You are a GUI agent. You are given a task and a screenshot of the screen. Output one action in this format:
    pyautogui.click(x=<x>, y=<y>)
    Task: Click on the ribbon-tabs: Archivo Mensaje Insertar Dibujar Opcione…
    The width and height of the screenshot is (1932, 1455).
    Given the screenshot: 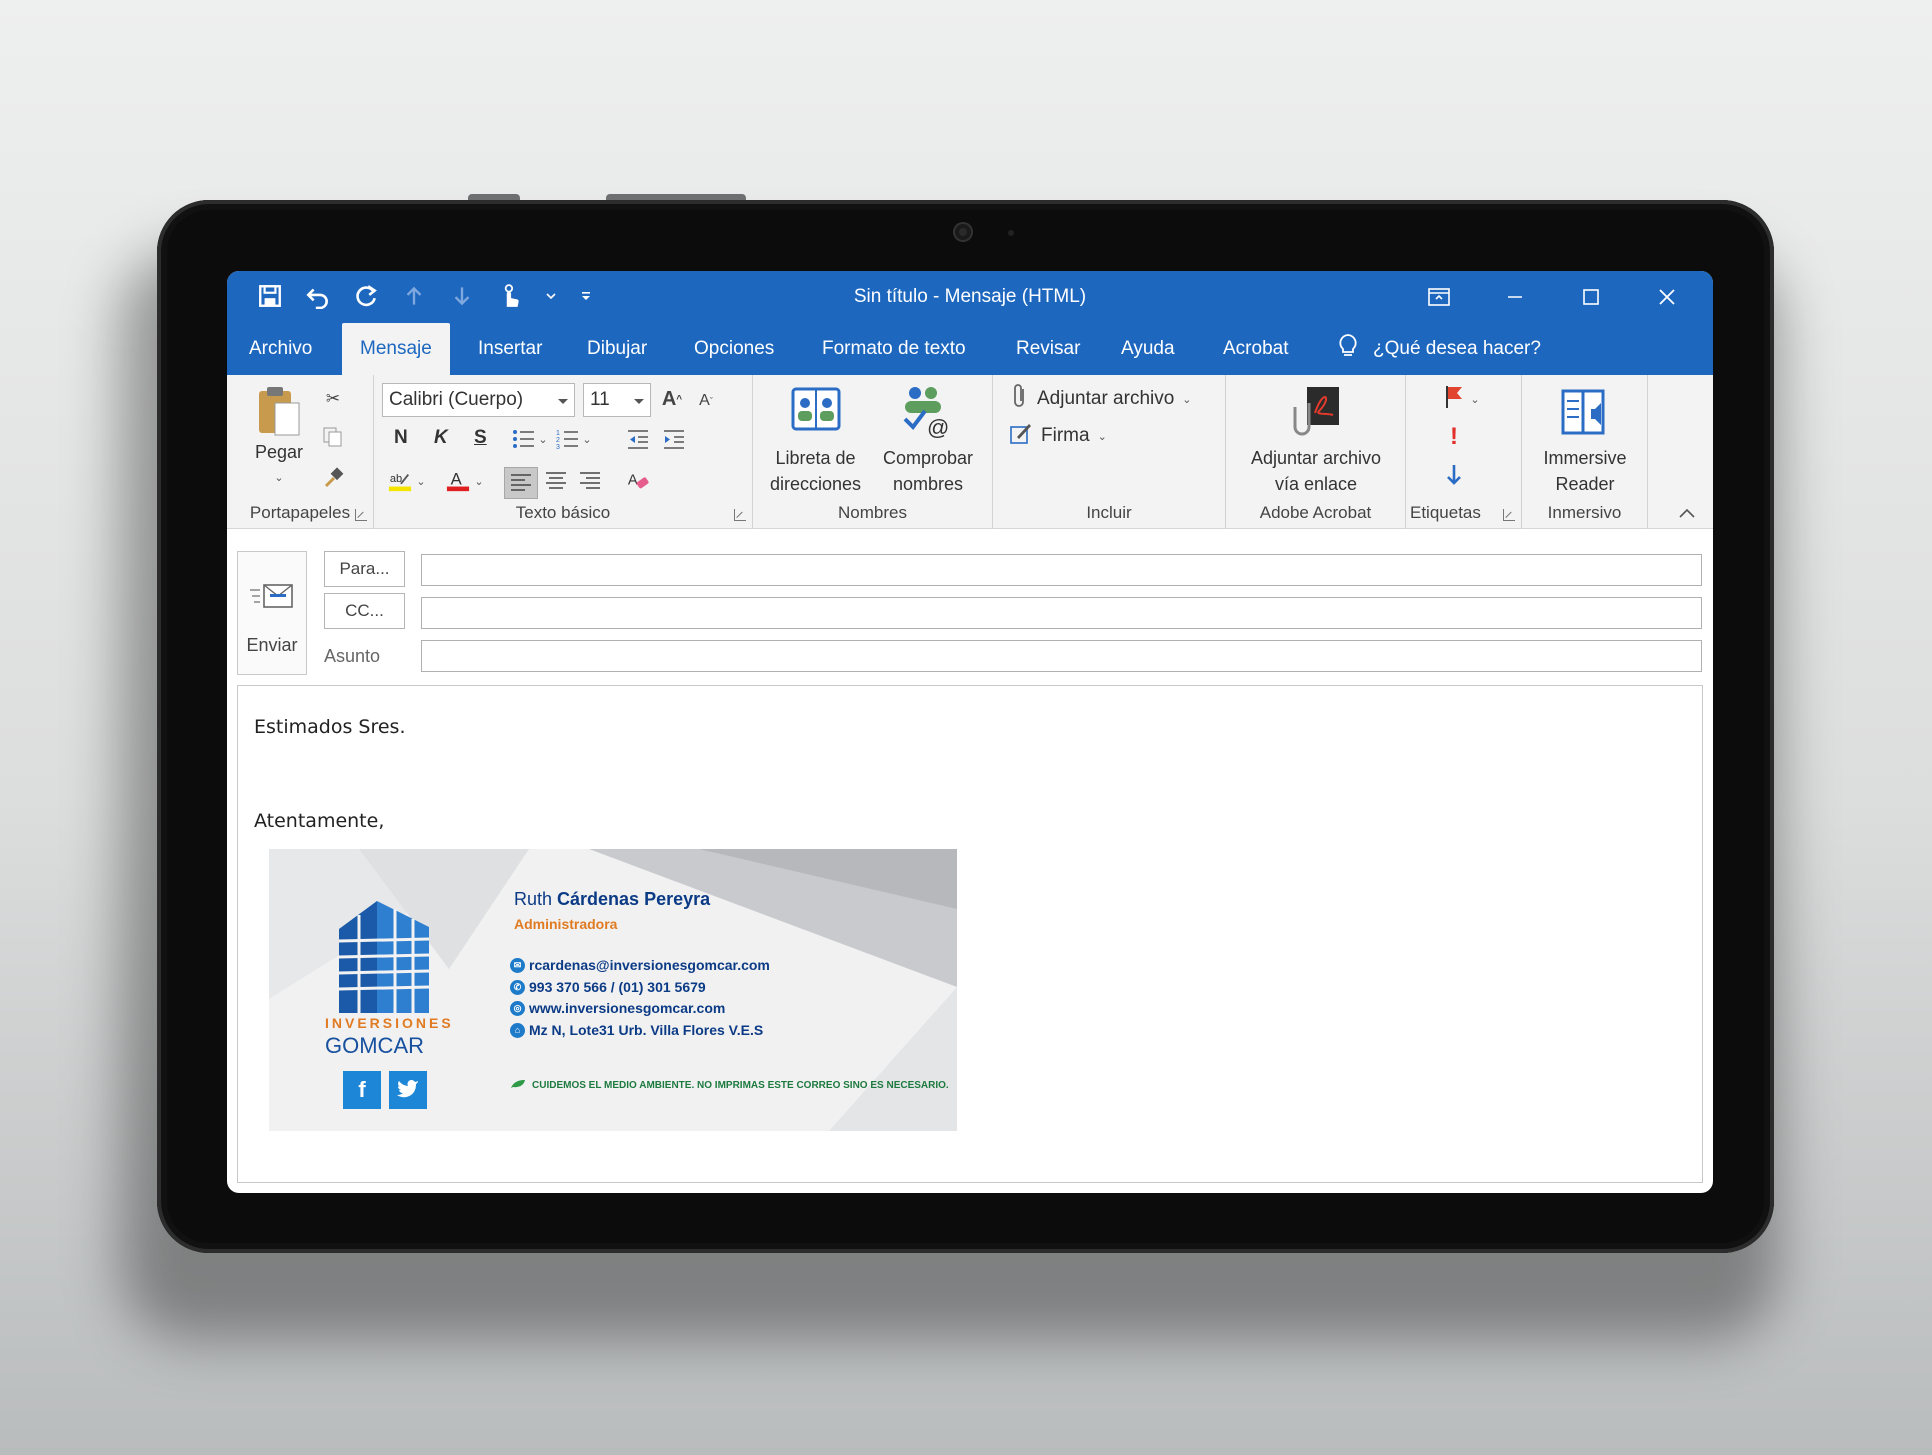 What is the action you would take?
    pyautogui.click(x=970, y=349)
    